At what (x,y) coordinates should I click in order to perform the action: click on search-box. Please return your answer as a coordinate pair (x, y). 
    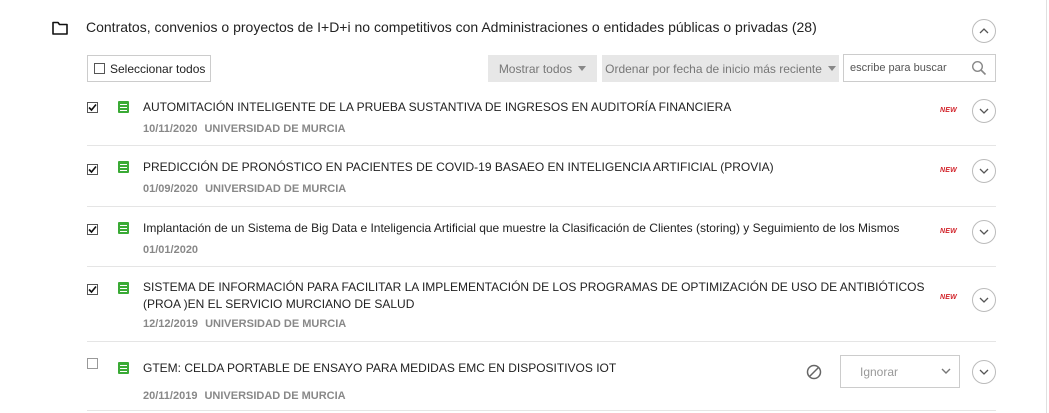
    Looking at the image, I should click on (919, 68).